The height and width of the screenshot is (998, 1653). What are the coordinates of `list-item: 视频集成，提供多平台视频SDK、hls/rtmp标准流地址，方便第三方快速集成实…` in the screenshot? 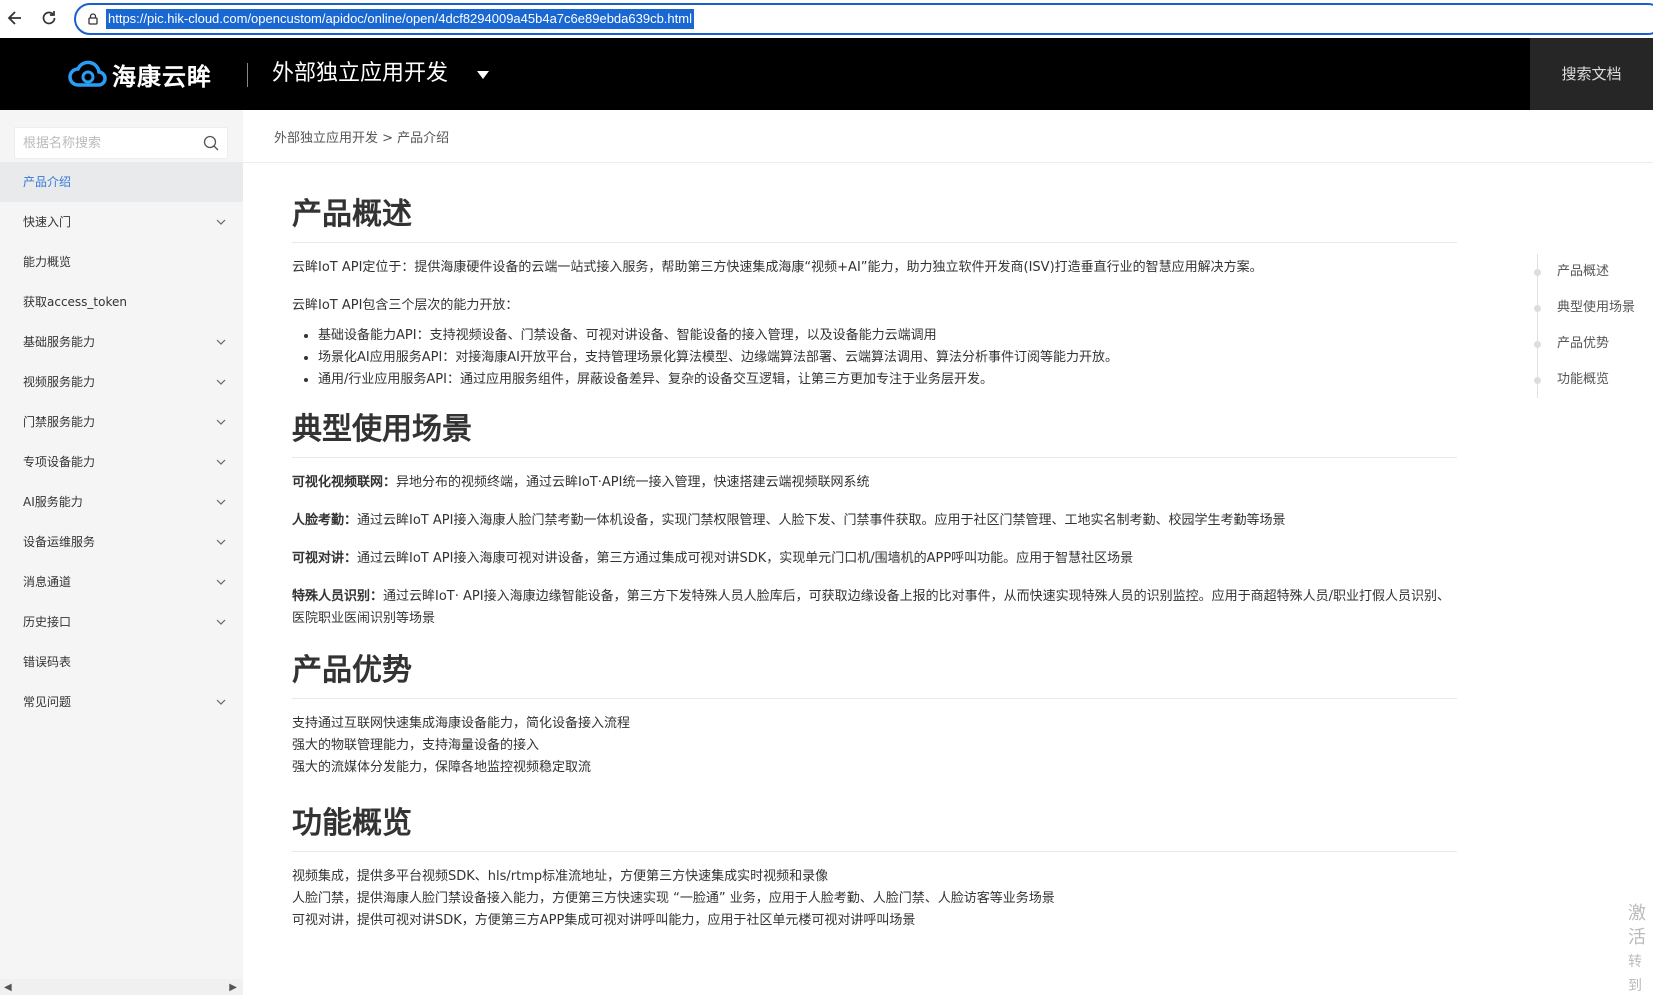 It's located at (560, 876).